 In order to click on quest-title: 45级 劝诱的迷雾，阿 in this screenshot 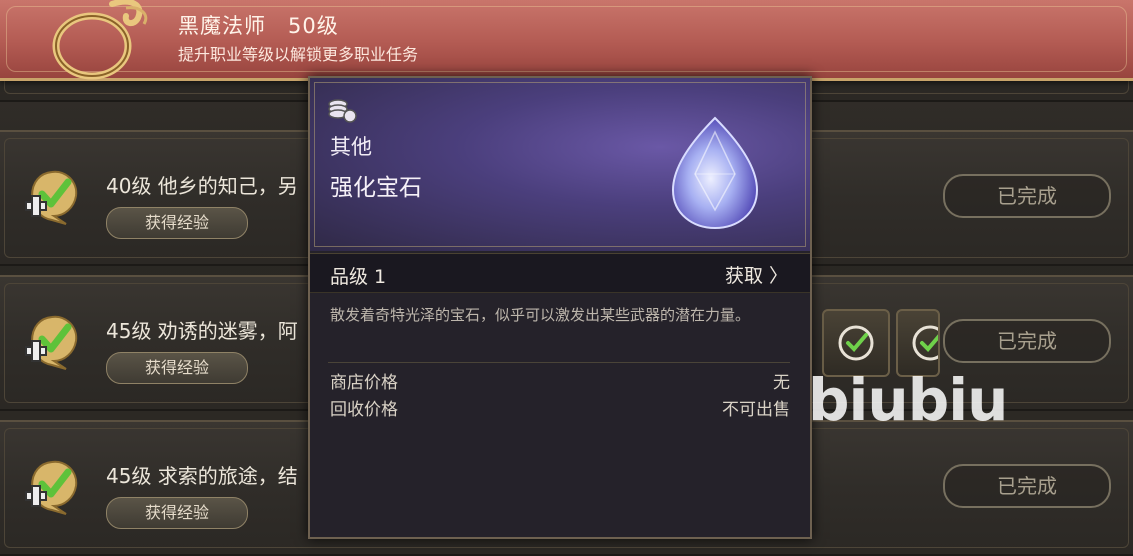, I will do `click(202, 331)`.